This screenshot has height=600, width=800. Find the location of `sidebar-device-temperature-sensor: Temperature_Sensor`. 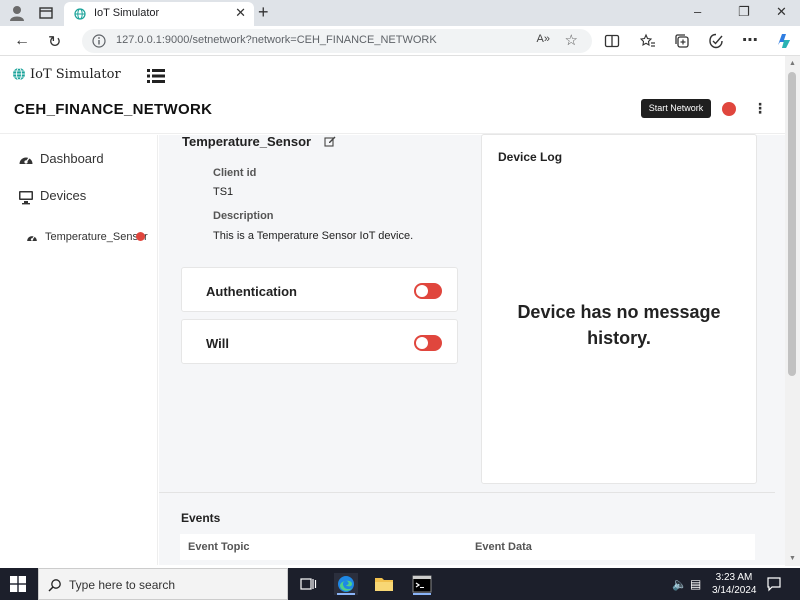

sidebar-device-temperature-sensor: Temperature_Sensor is located at coordinates (90, 238).